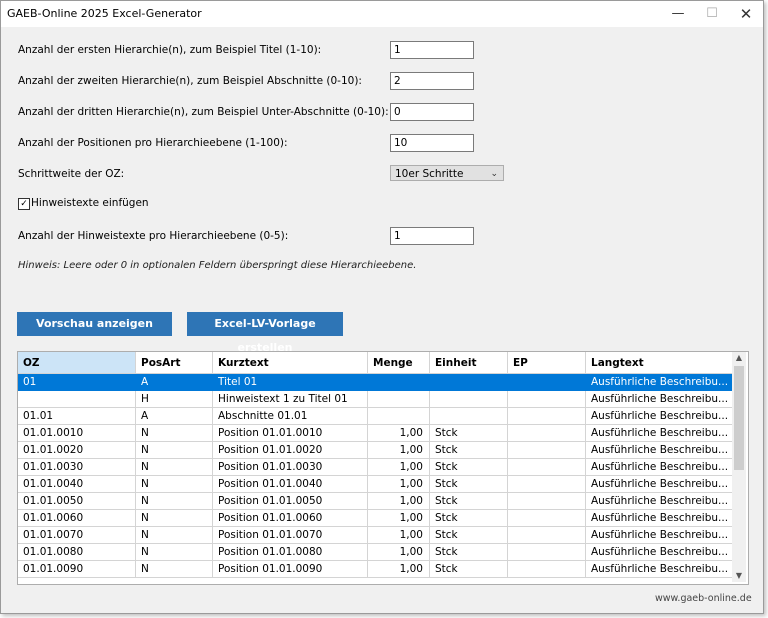  What do you see at coordinates (290, 535) in the screenshot?
I see `cell-kurztext: Position 01.01.0070` at bounding box center [290, 535].